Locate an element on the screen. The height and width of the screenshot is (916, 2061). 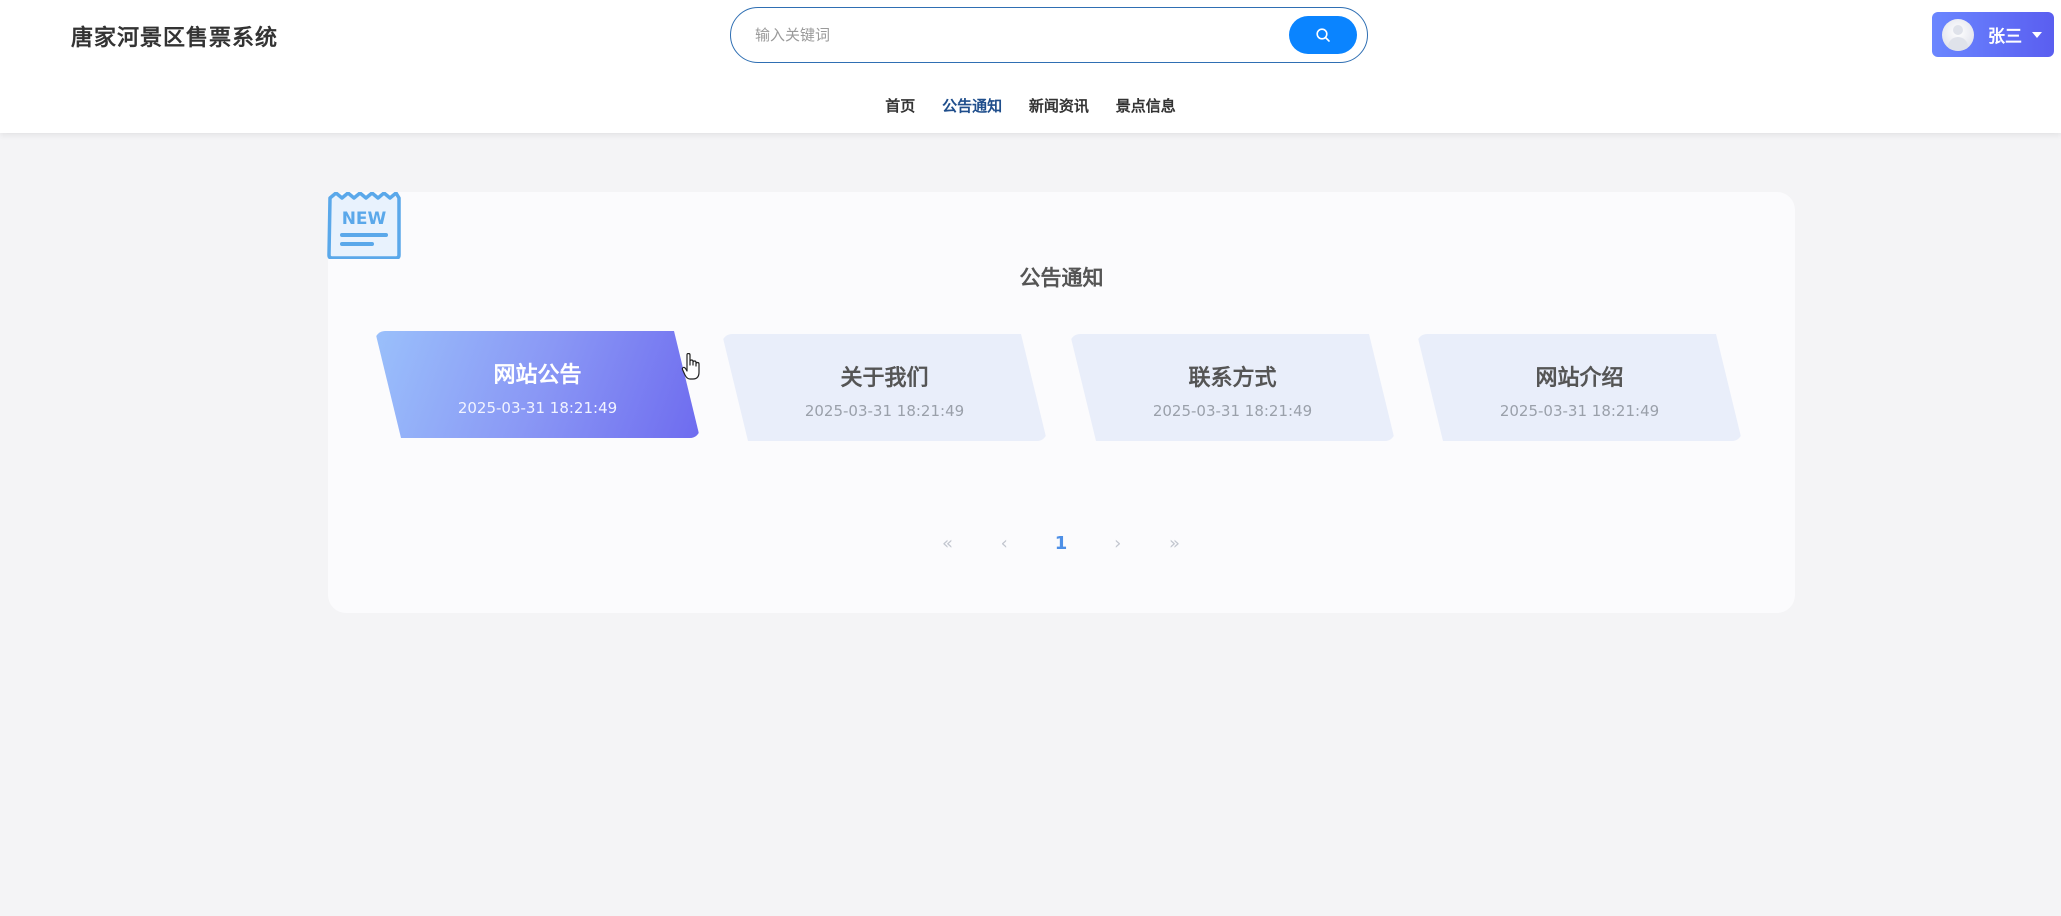
card-title: 网站公告 is located at coordinates (537, 375).